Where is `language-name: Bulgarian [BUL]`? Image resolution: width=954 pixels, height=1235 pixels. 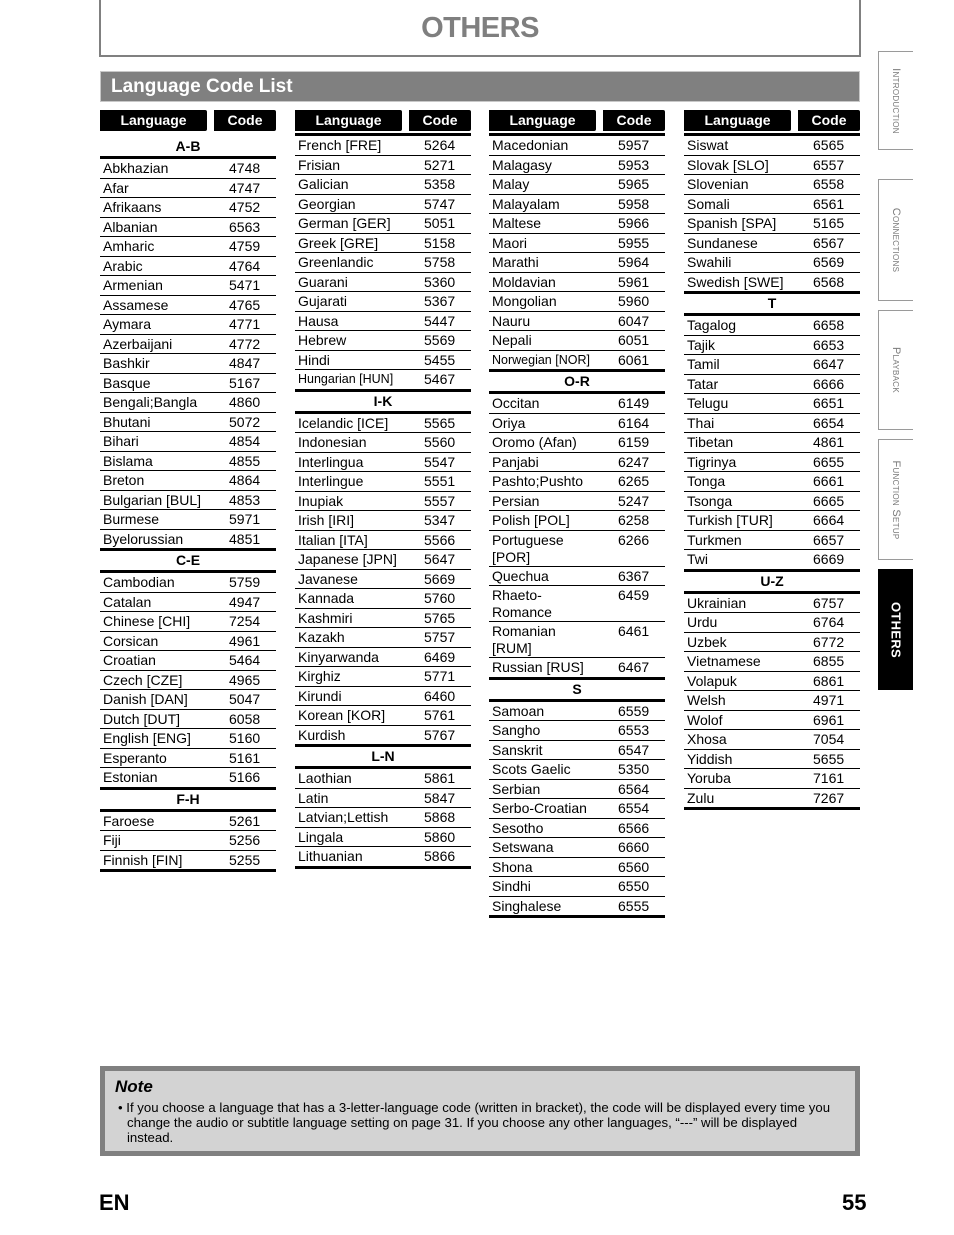 language-name: Bulgarian [BUL] is located at coordinates (152, 499).